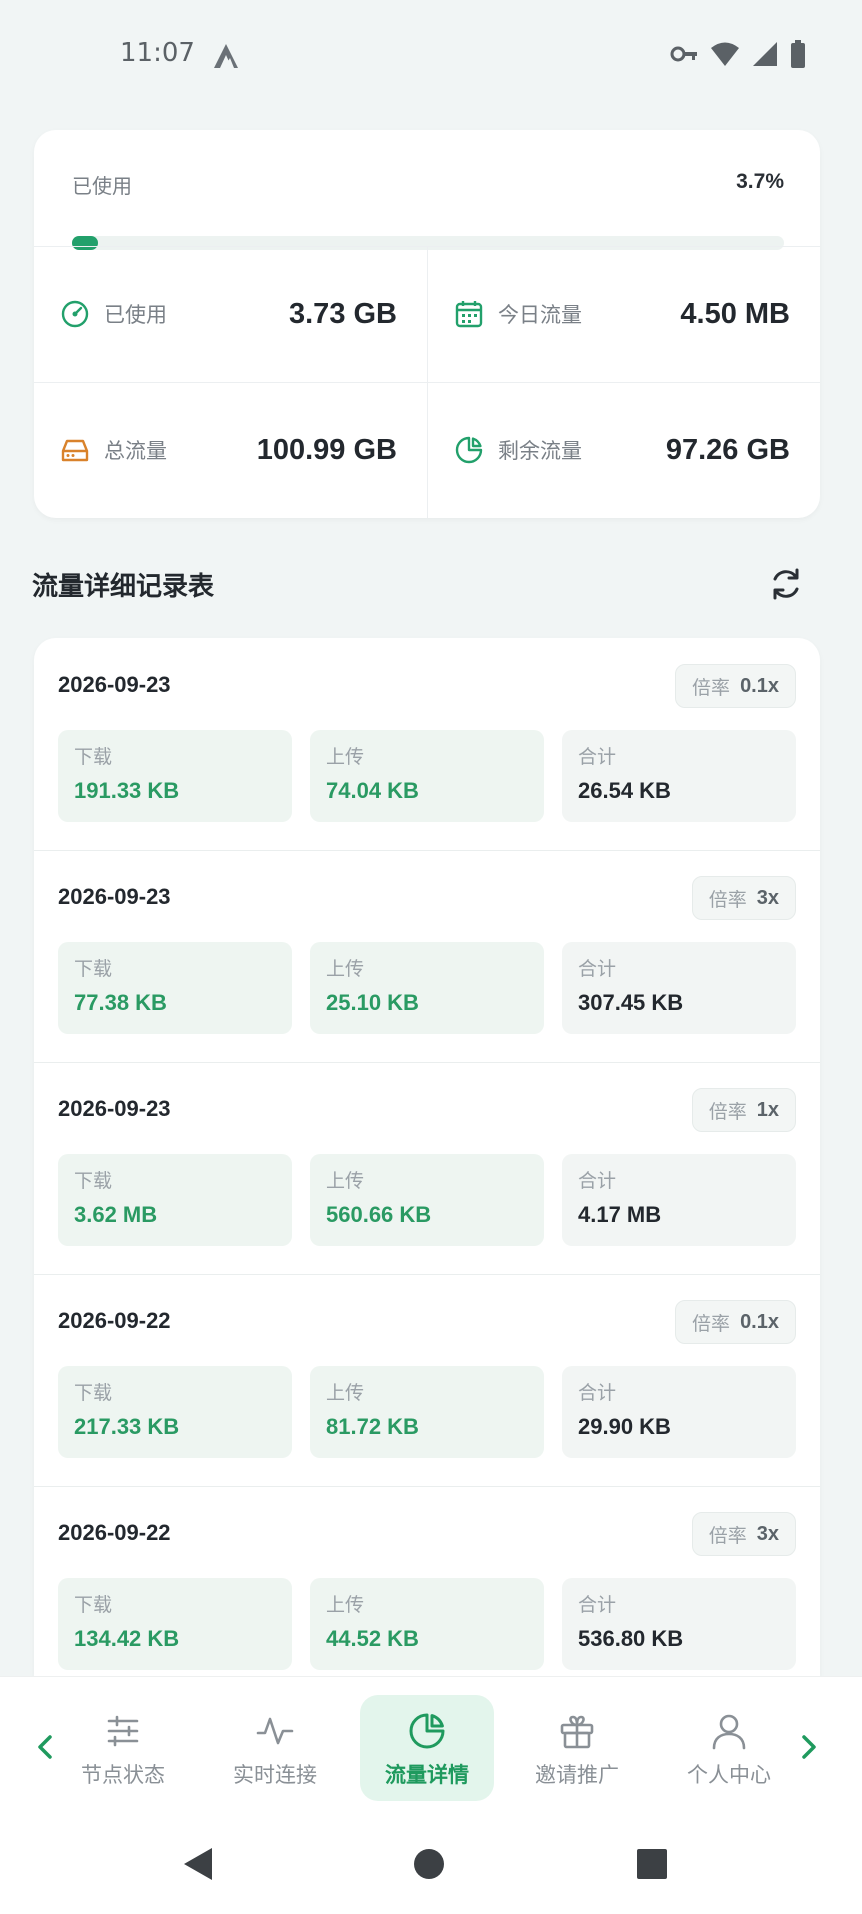  I want to click on stat-label: 今日流量, so click(540, 315).